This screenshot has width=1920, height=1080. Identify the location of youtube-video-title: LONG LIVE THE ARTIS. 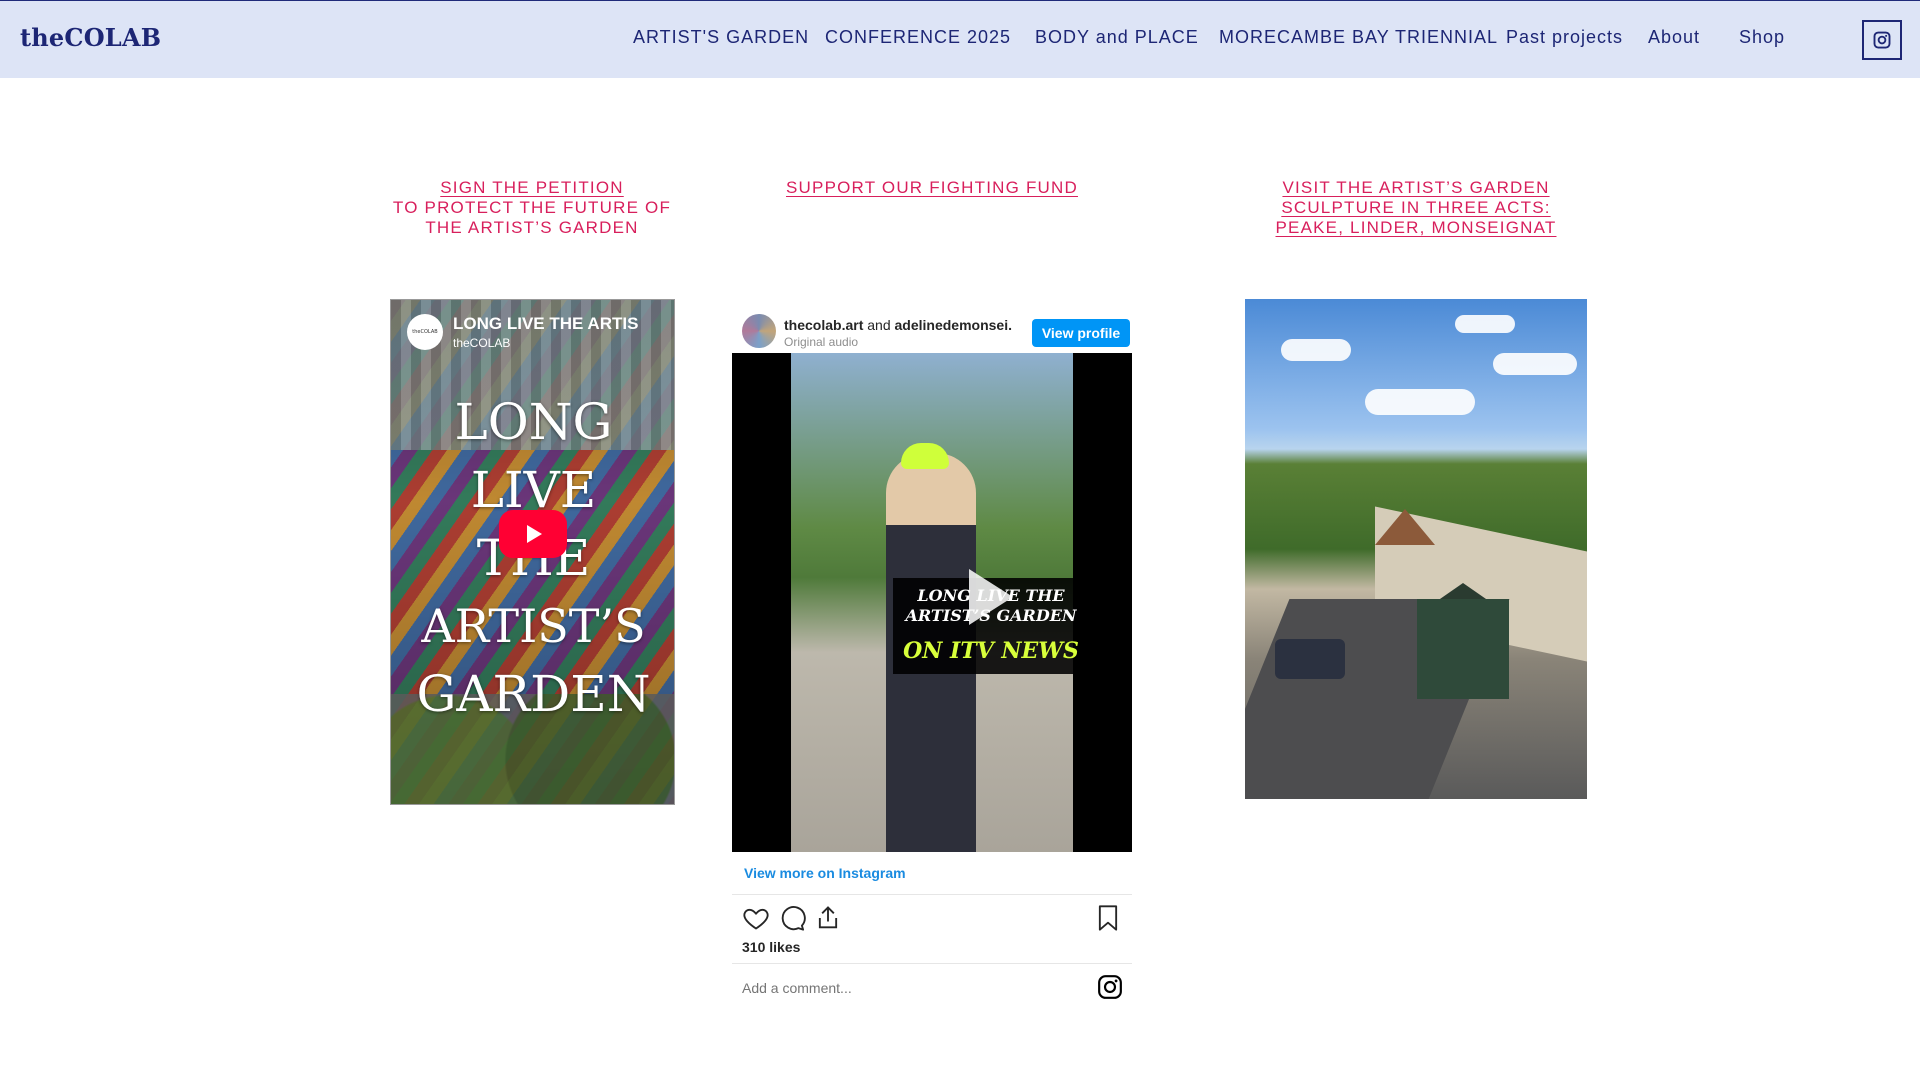
(545, 324).